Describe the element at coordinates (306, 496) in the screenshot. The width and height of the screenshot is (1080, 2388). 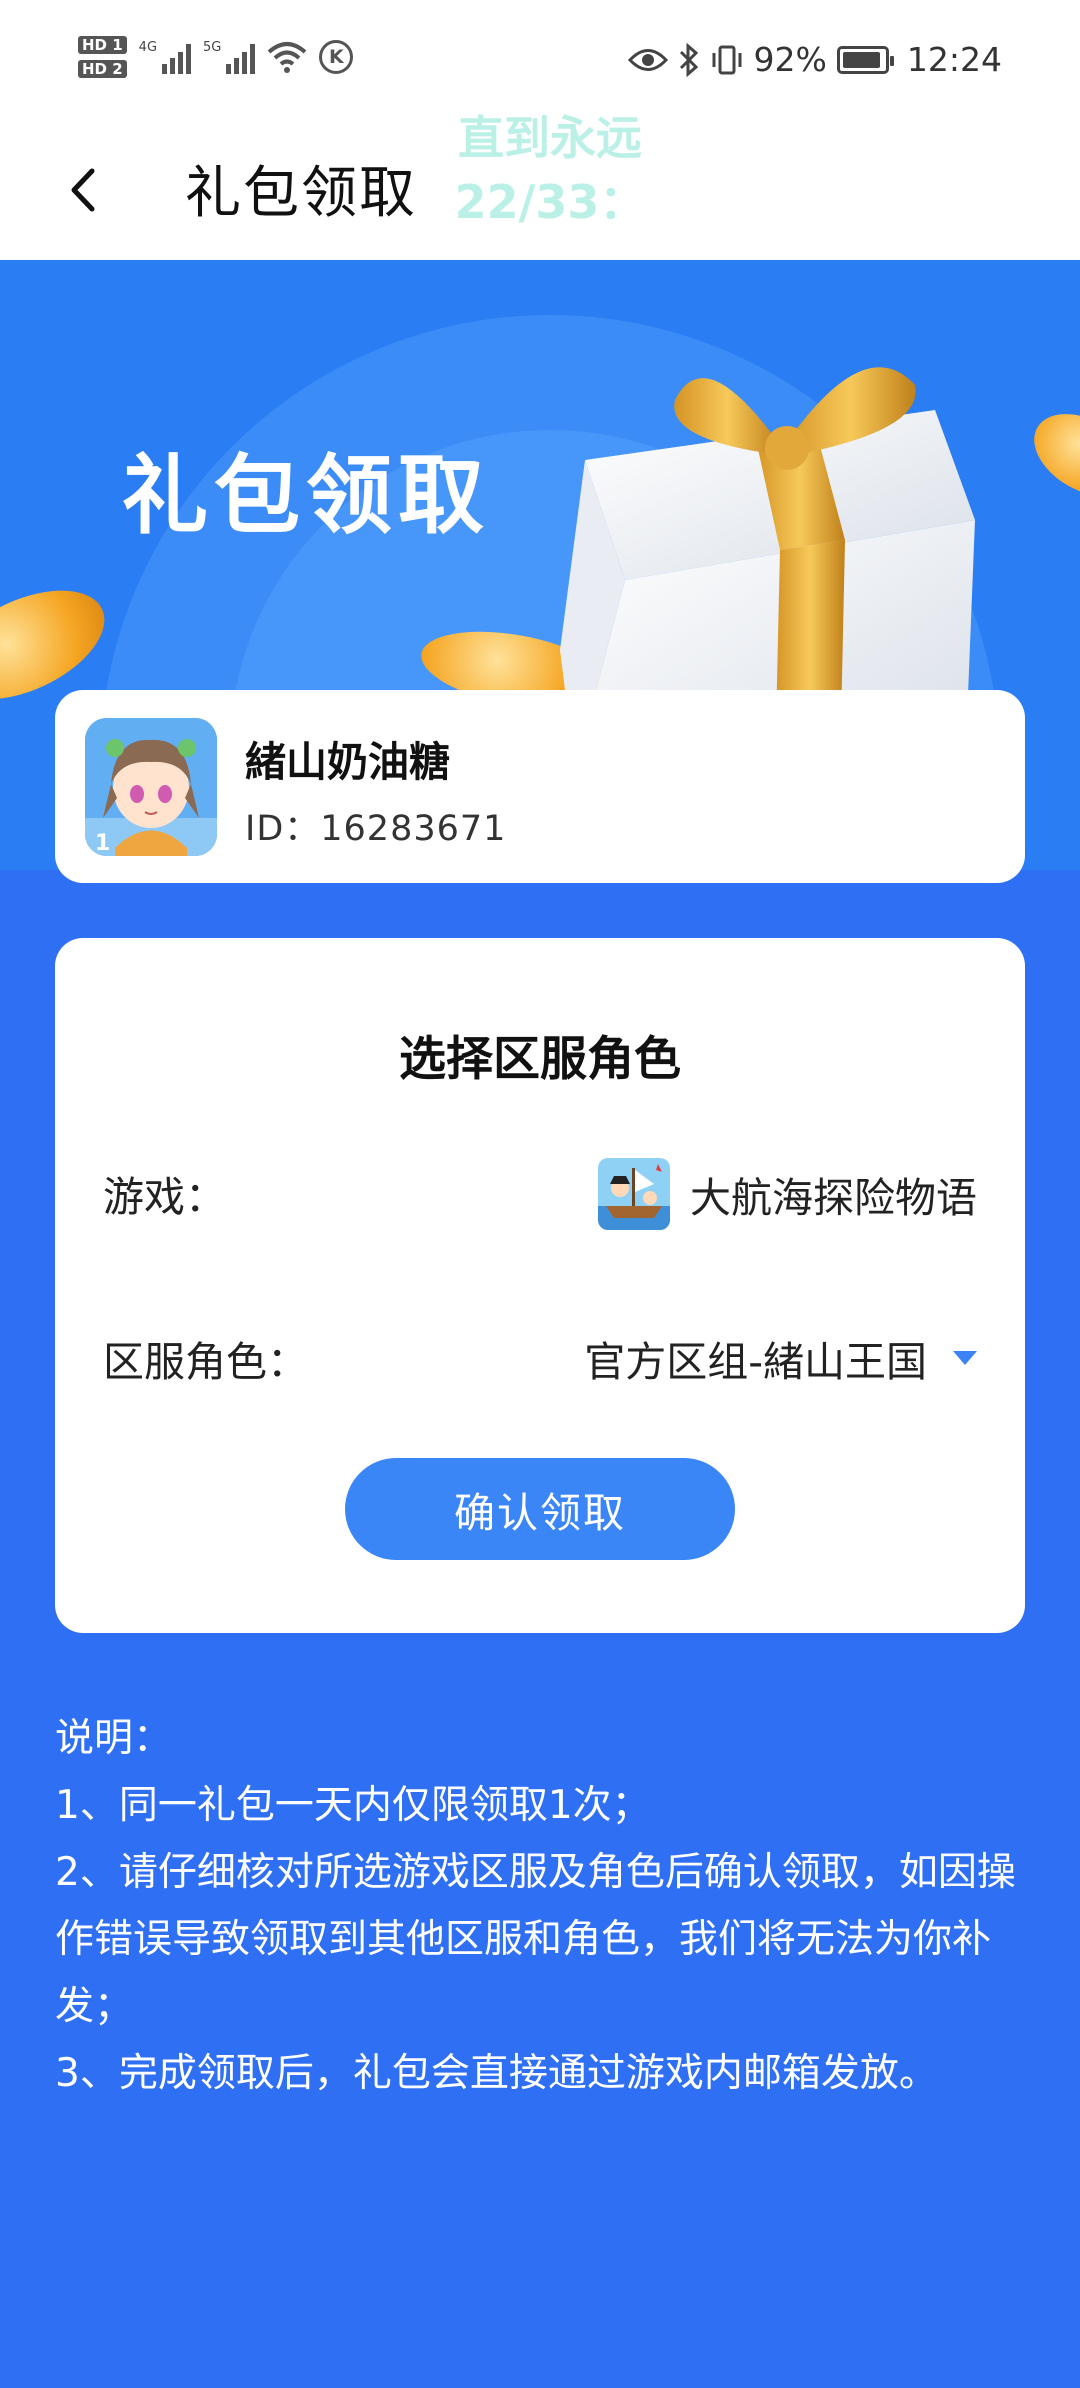
I see `banner-title: 礼包领取` at that location.